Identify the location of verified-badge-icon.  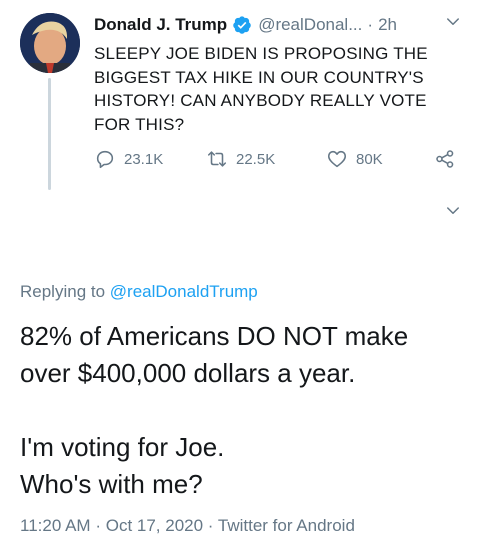
(242, 25).